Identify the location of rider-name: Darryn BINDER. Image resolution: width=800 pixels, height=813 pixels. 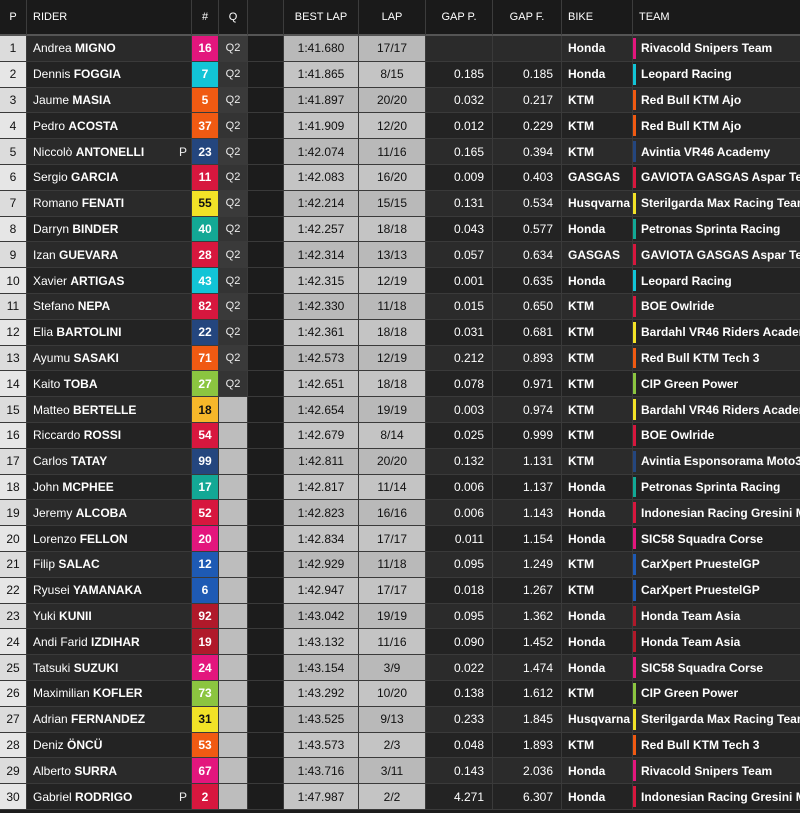
(75, 229).